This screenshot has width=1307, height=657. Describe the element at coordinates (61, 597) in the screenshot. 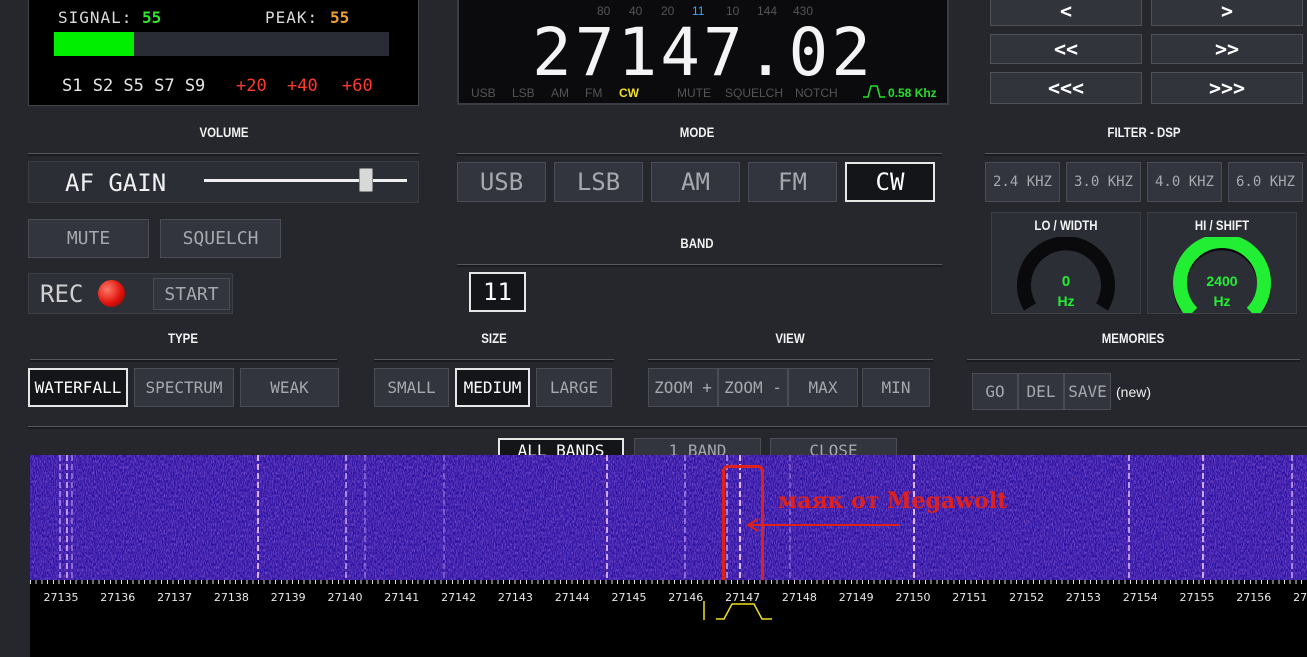

I see `ruler-tick-label: 27135` at that location.